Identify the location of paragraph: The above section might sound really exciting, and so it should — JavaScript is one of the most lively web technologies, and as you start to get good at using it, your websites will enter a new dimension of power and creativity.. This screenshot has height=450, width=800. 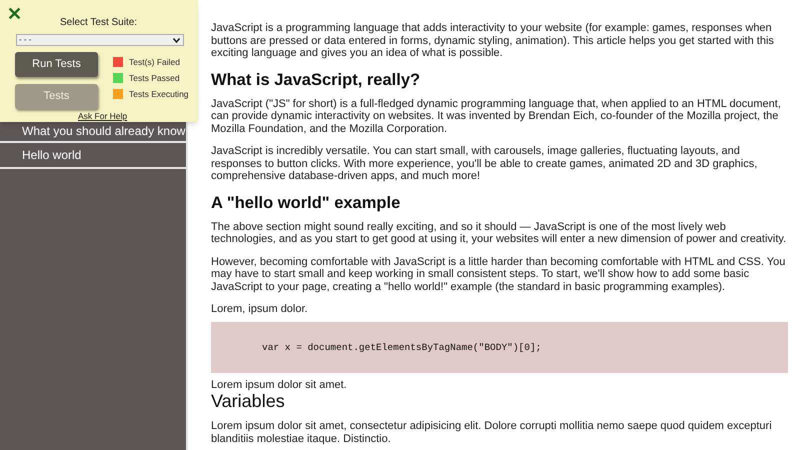
(499, 233).